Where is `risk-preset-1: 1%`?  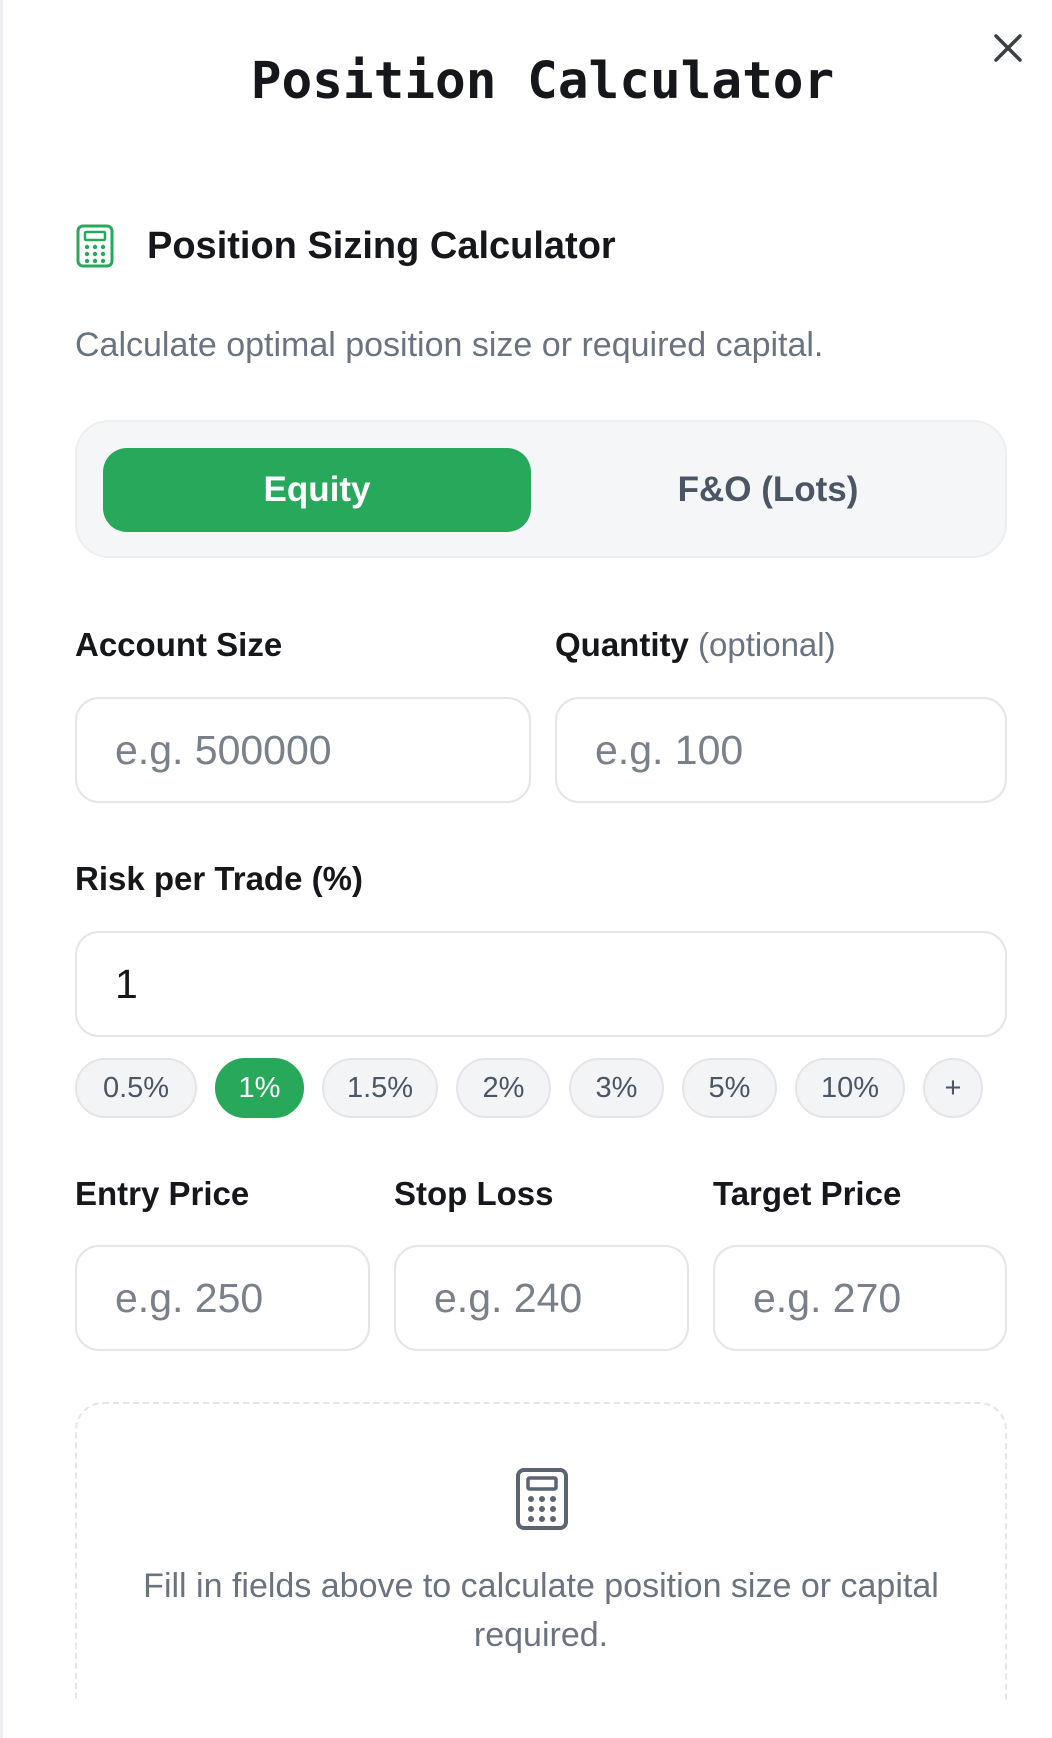 risk-preset-1: 1% is located at coordinates (259, 1088).